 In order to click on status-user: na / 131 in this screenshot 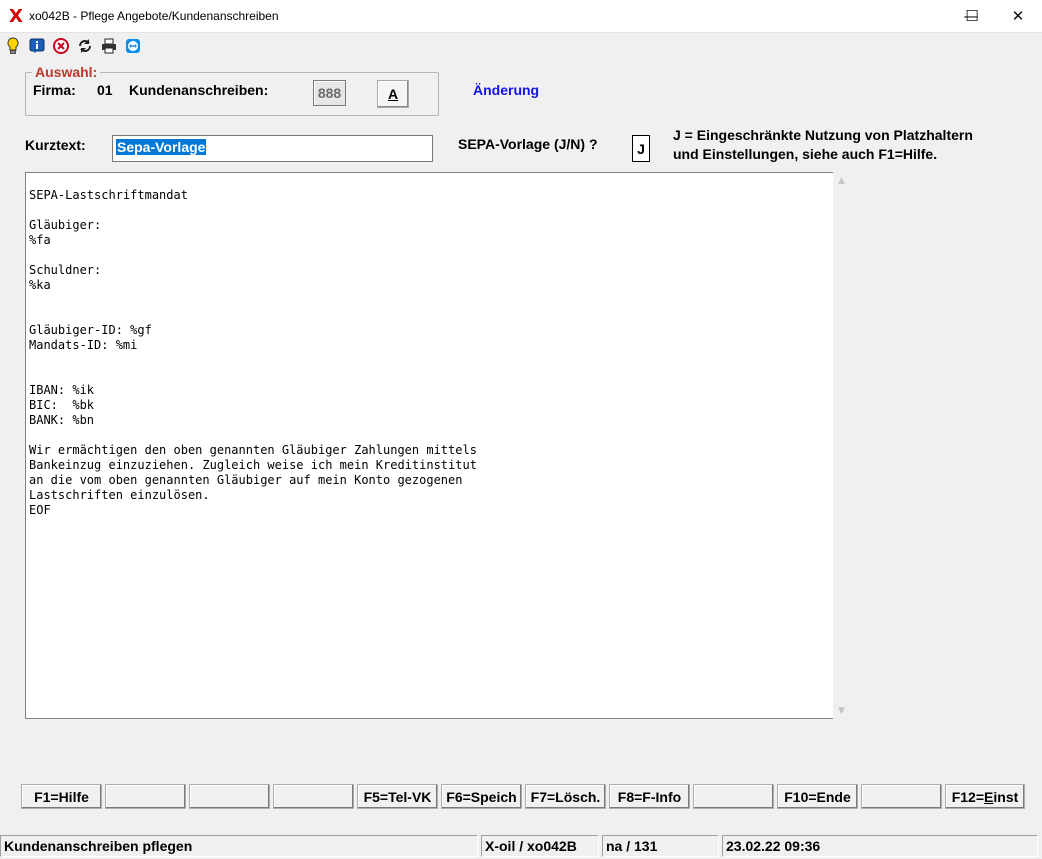, I will do `click(660, 846)`.